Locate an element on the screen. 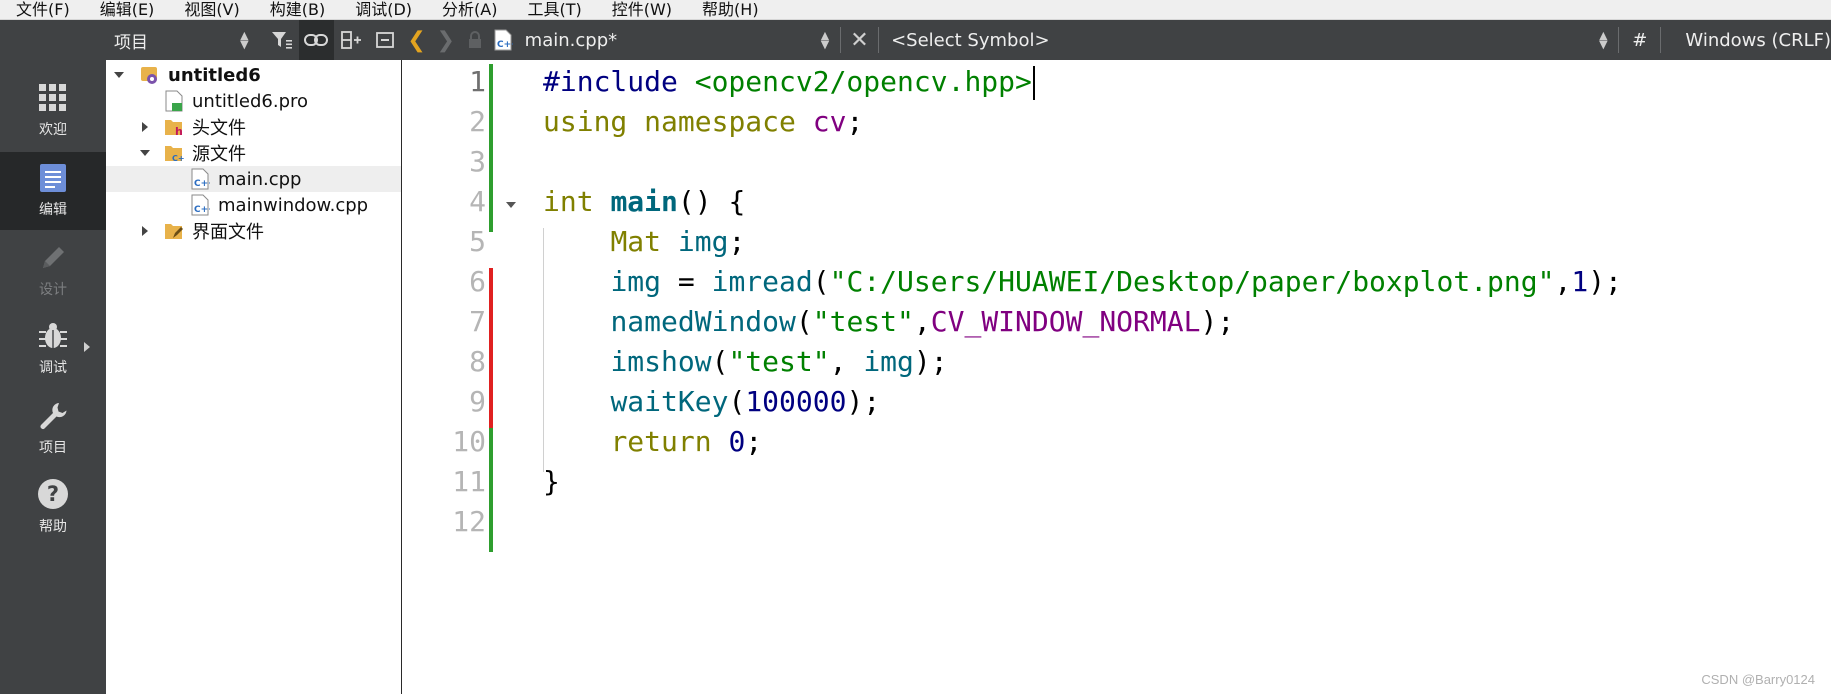  menu-widgets: 控件(W) is located at coordinates (642, 9).